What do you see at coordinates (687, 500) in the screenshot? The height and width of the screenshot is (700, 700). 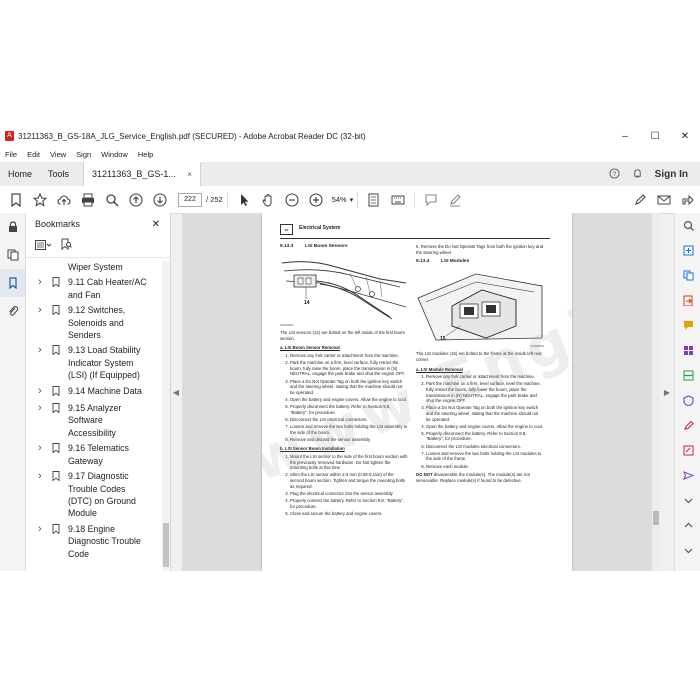 I see `more-tools-icon` at bounding box center [687, 500].